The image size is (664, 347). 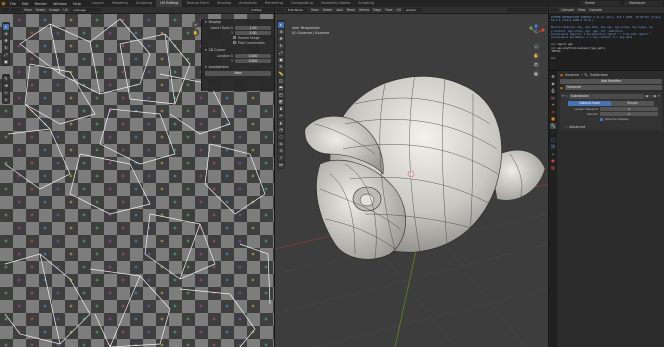 What do you see at coordinates (632, 103) in the screenshot?
I see `simple-button: Simple` at bounding box center [632, 103].